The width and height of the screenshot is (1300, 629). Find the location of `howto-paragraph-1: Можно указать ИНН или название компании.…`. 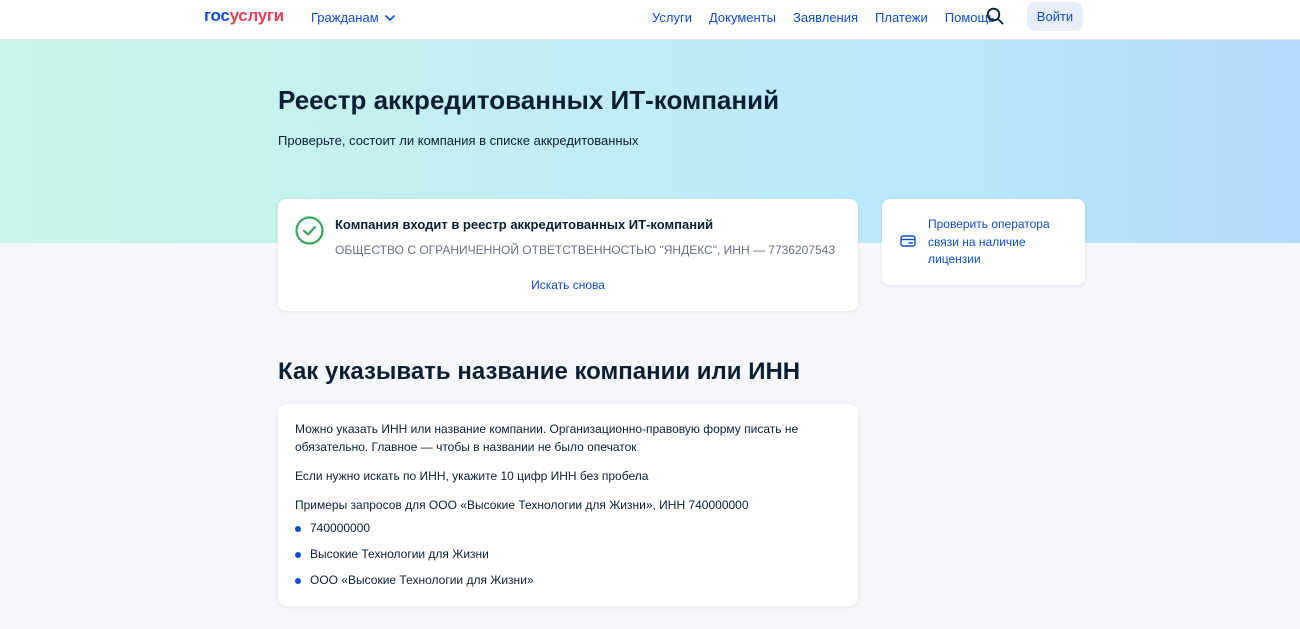

howto-paragraph-1: Можно указать ИНН или название компании.… is located at coordinates (547, 438).